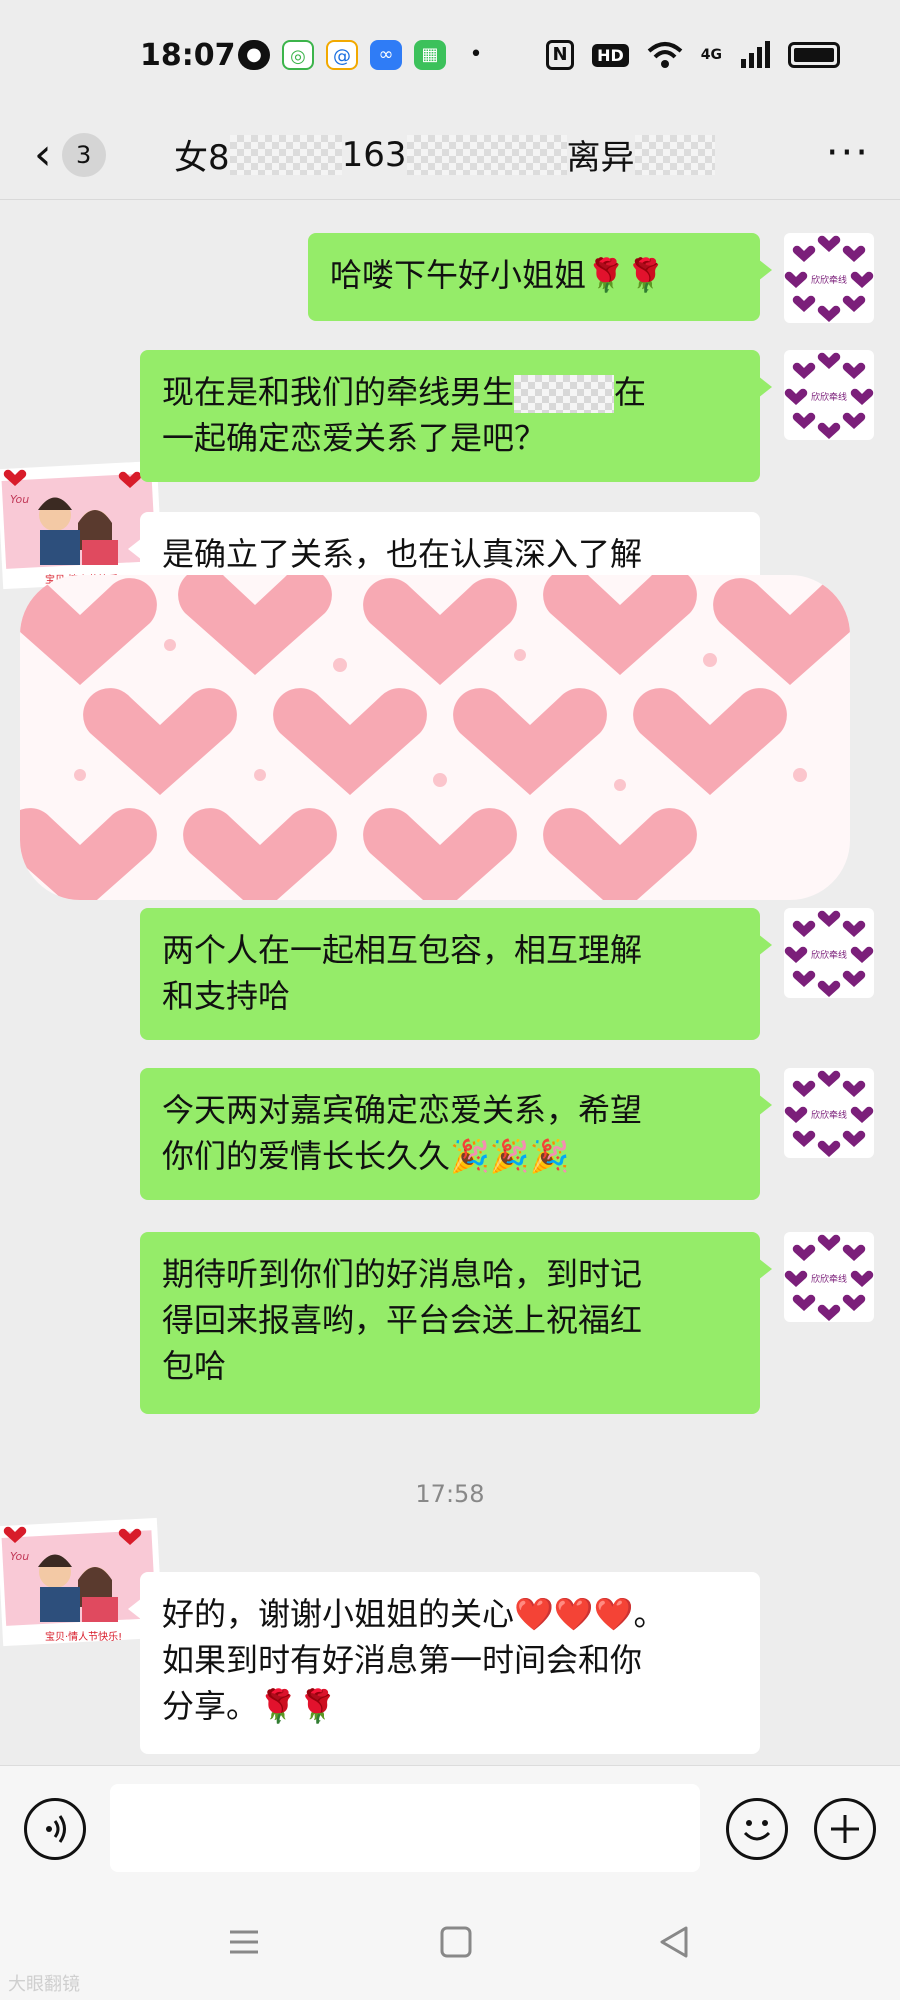 The height and width of the screenshot is (2000, 900). What do you see at coordinates (564, 394) in the screenshot?
I see `redacted-name` at bounding box center [564, 394].